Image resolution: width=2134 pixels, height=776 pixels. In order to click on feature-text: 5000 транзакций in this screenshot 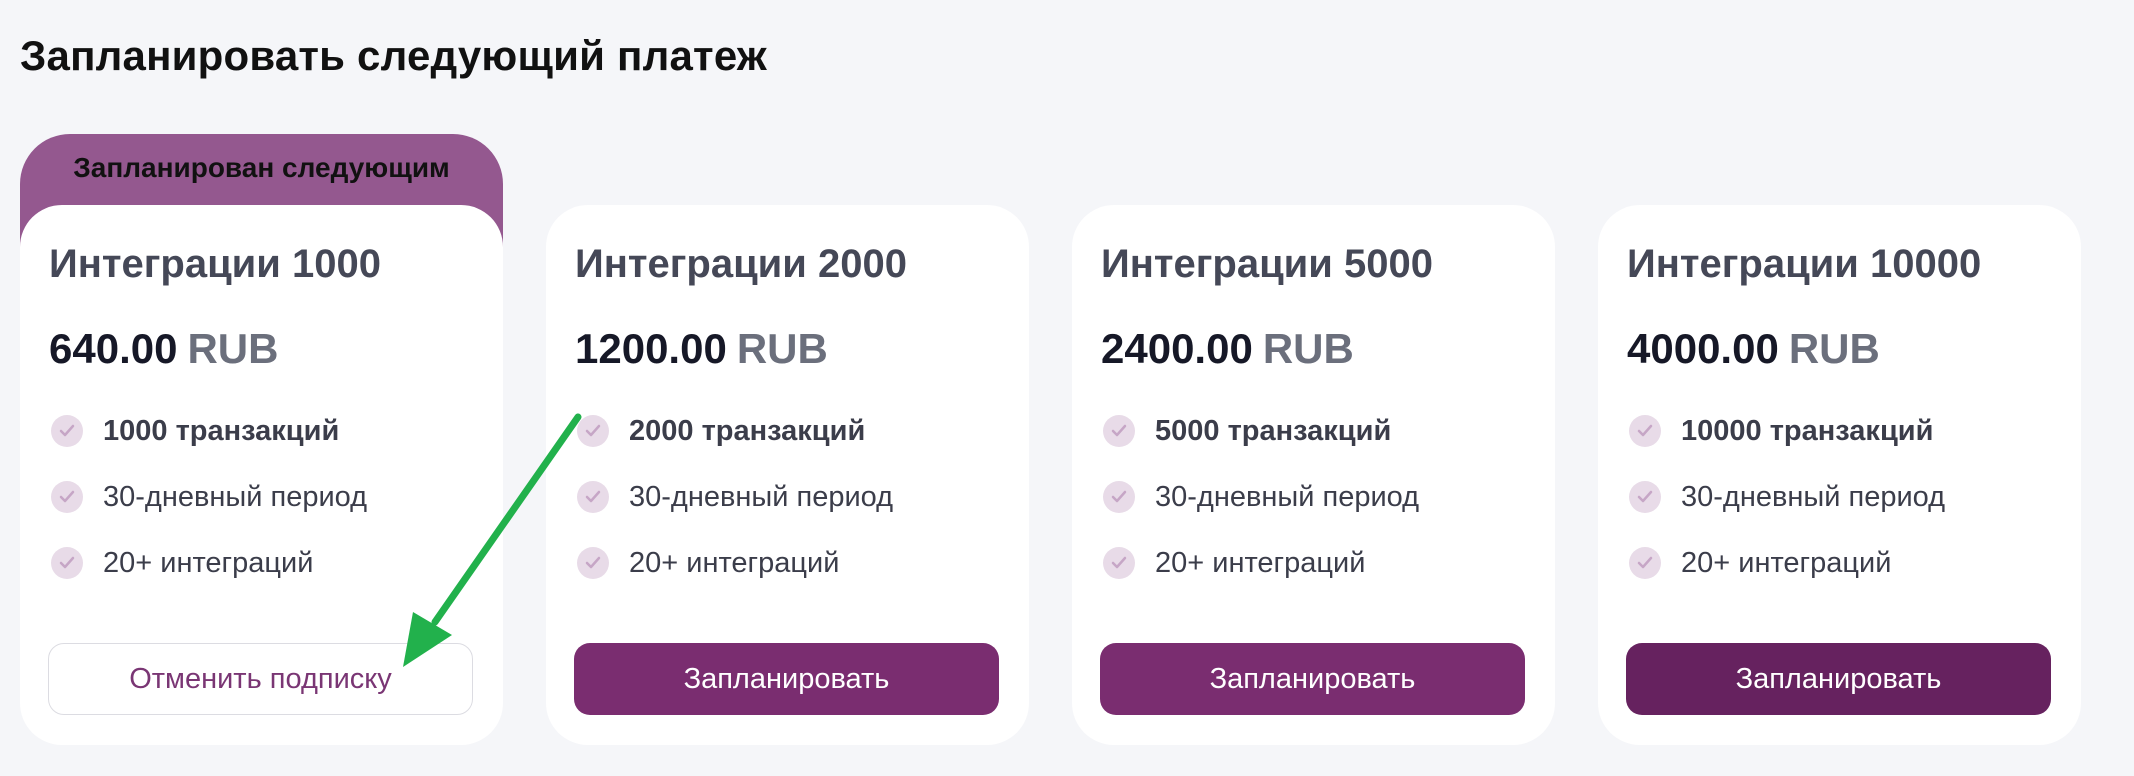, I will do `click(1273, 431)`.